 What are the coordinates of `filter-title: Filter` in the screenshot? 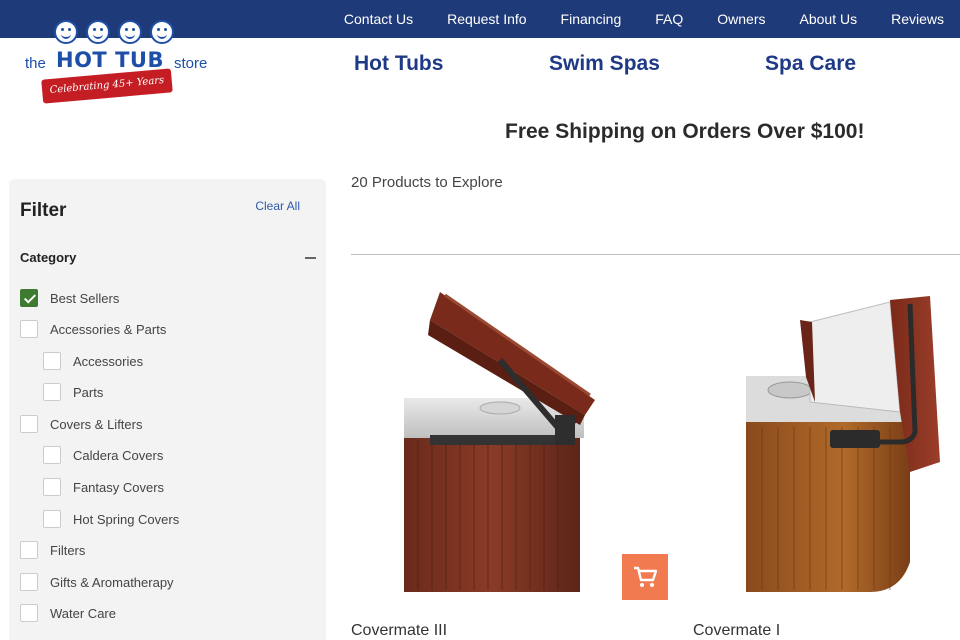 It's located at (43, 210).